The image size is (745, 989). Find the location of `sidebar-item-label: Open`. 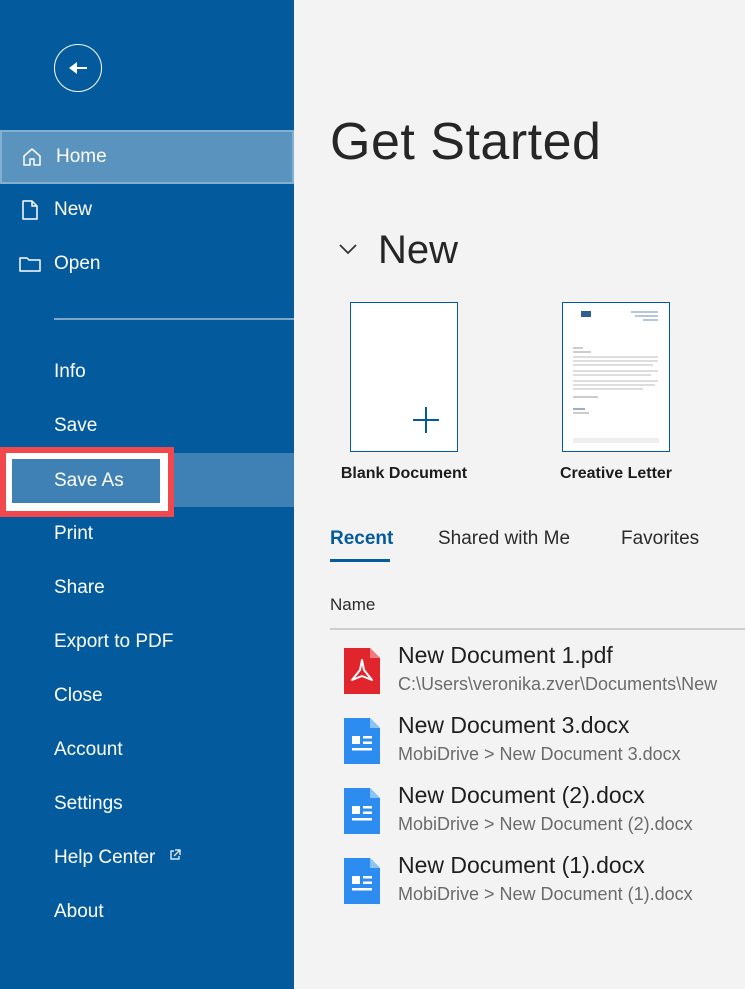

sidebar-item-label: Open is located at coordinates (77, 263).